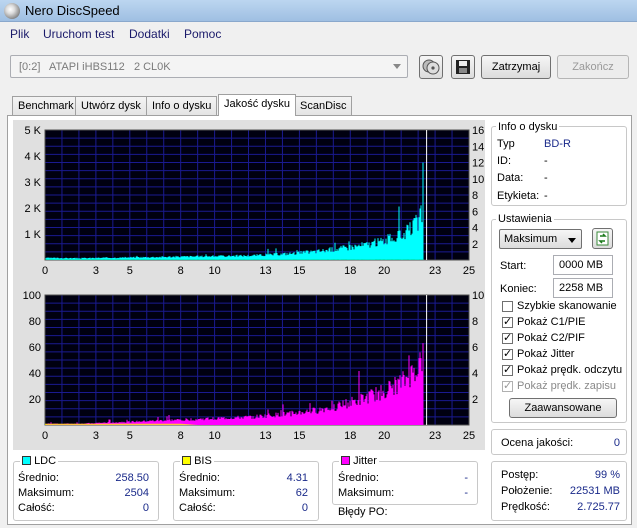  What do you see at coordinates (546, 196) in the screenshot?
I see `disc-tag-value: -` at bounding box center [546, 196].